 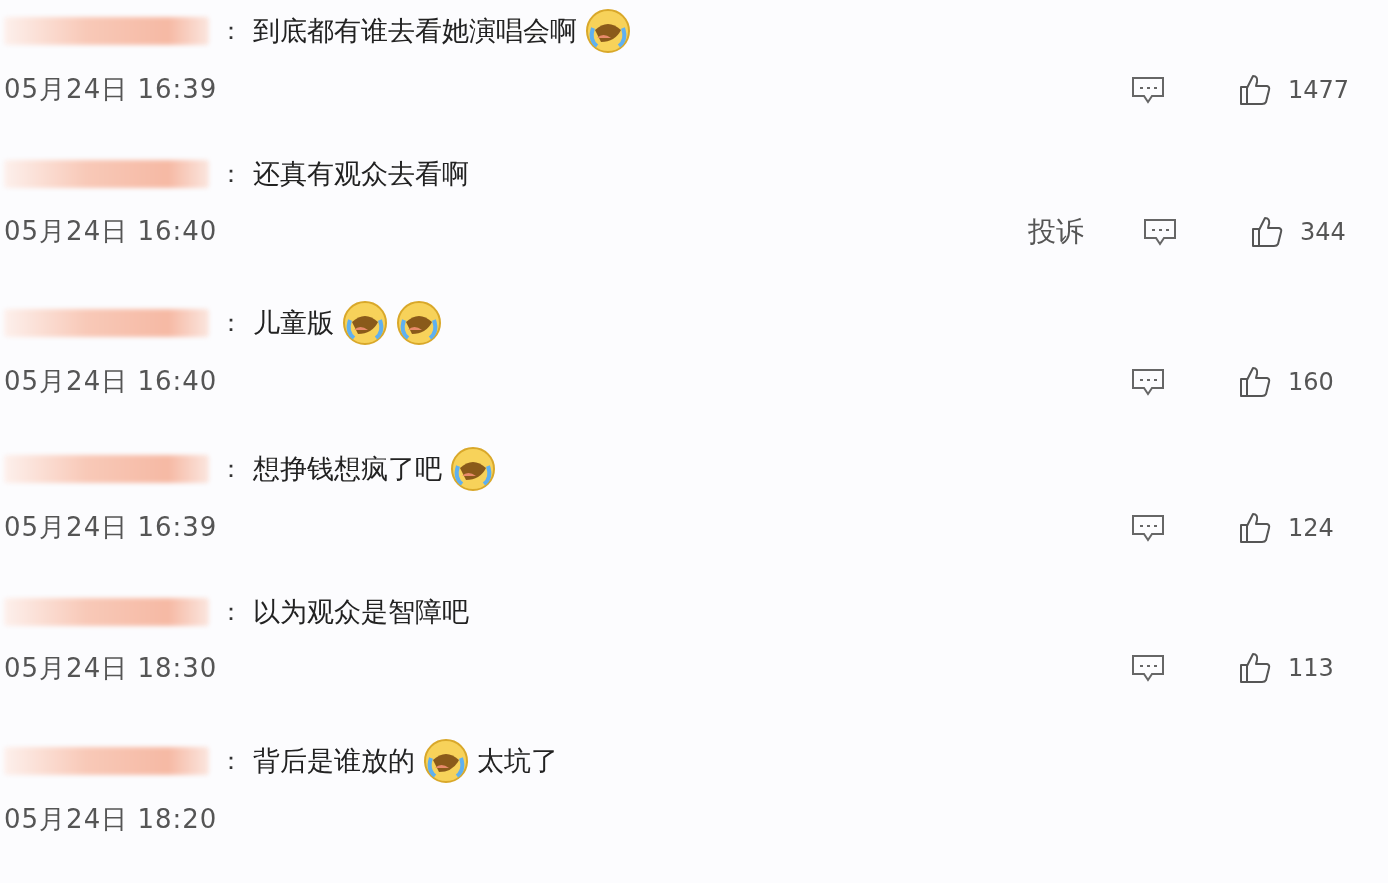 I want to click on comment-text: 还真有观众去看啊, so click(x=361, y=174).